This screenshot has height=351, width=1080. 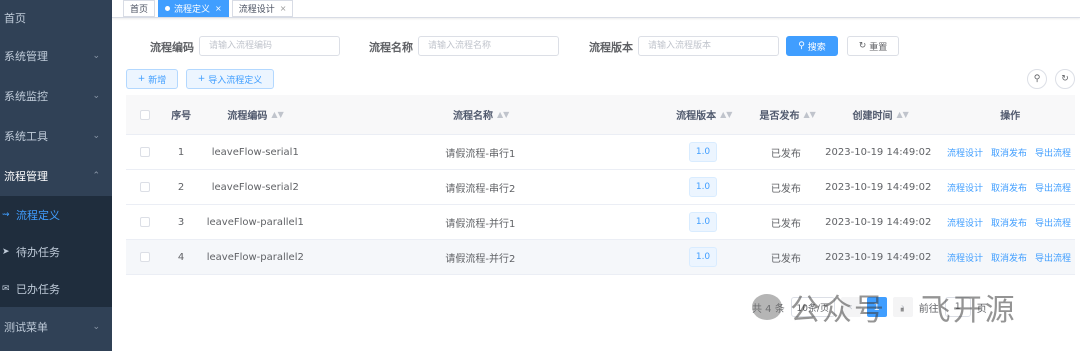 What do you see at coordinates (181, 222) in the screenshot?
I see `cell-index: 3` at bounding box center [181, 222].